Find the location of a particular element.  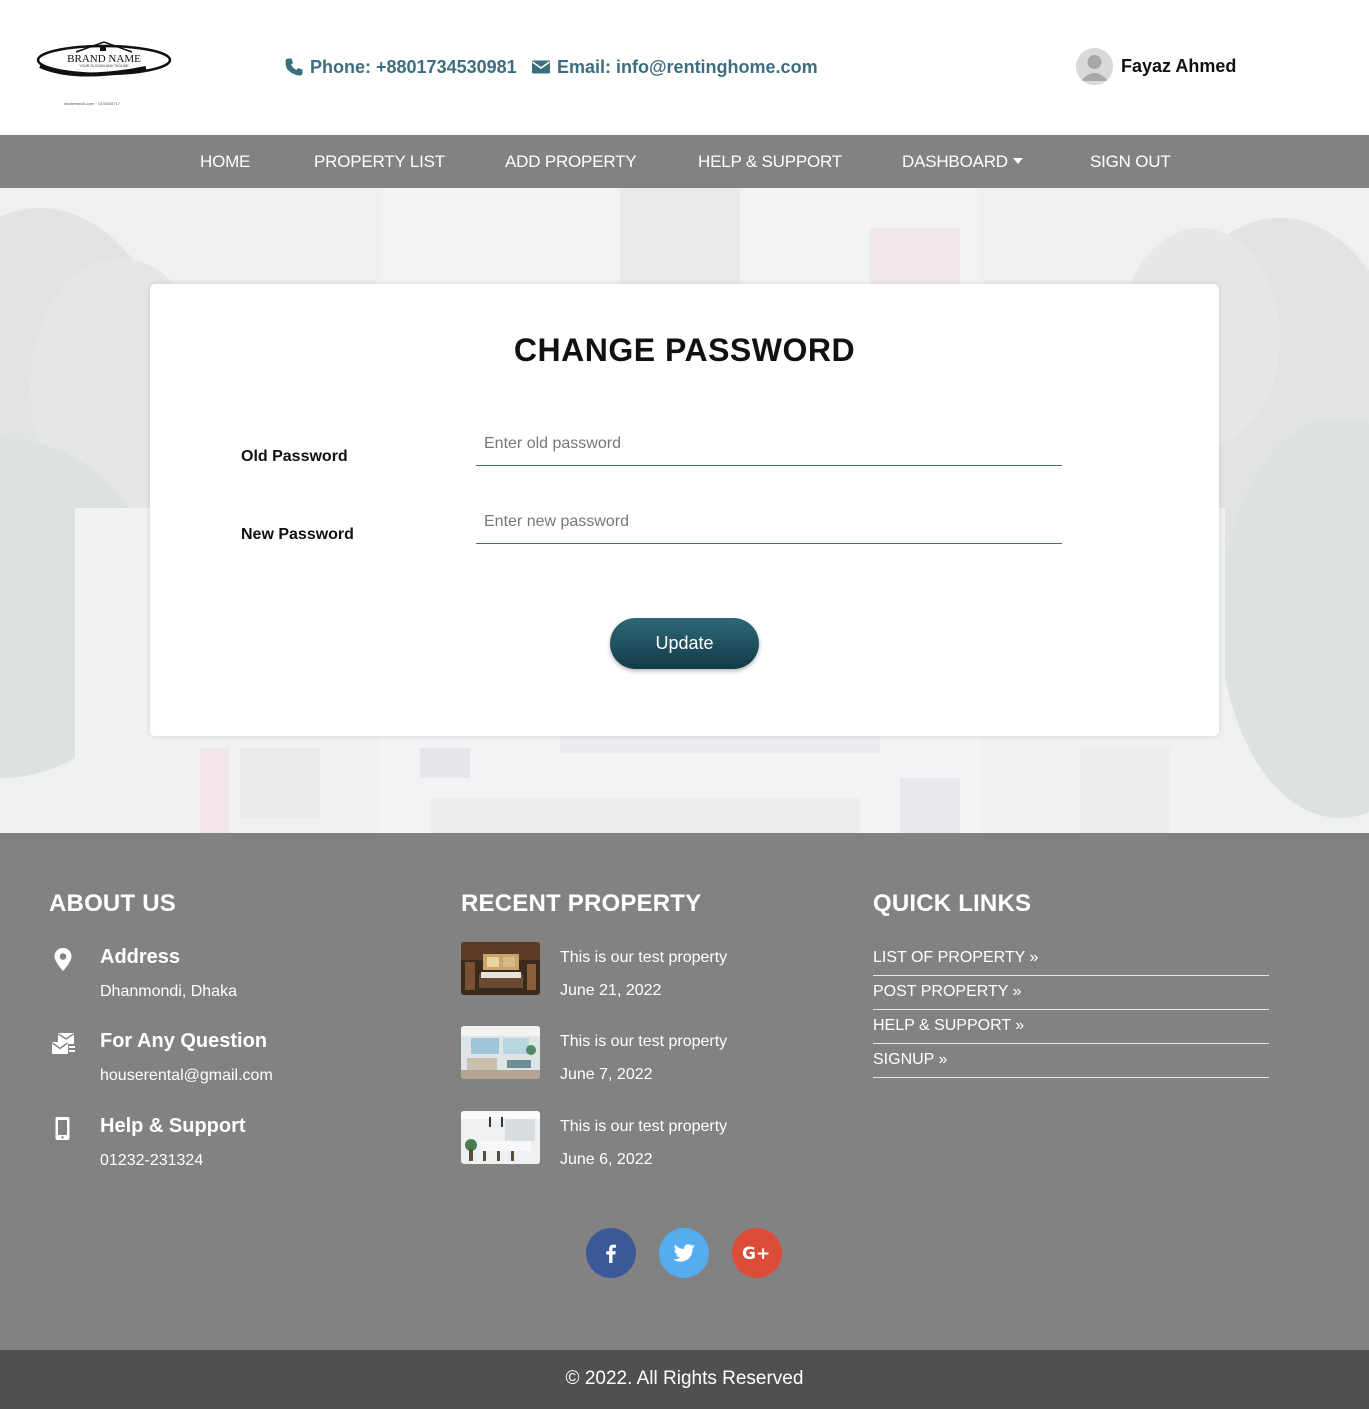

svg-text: G+ is located at coordinates (756, 1254).